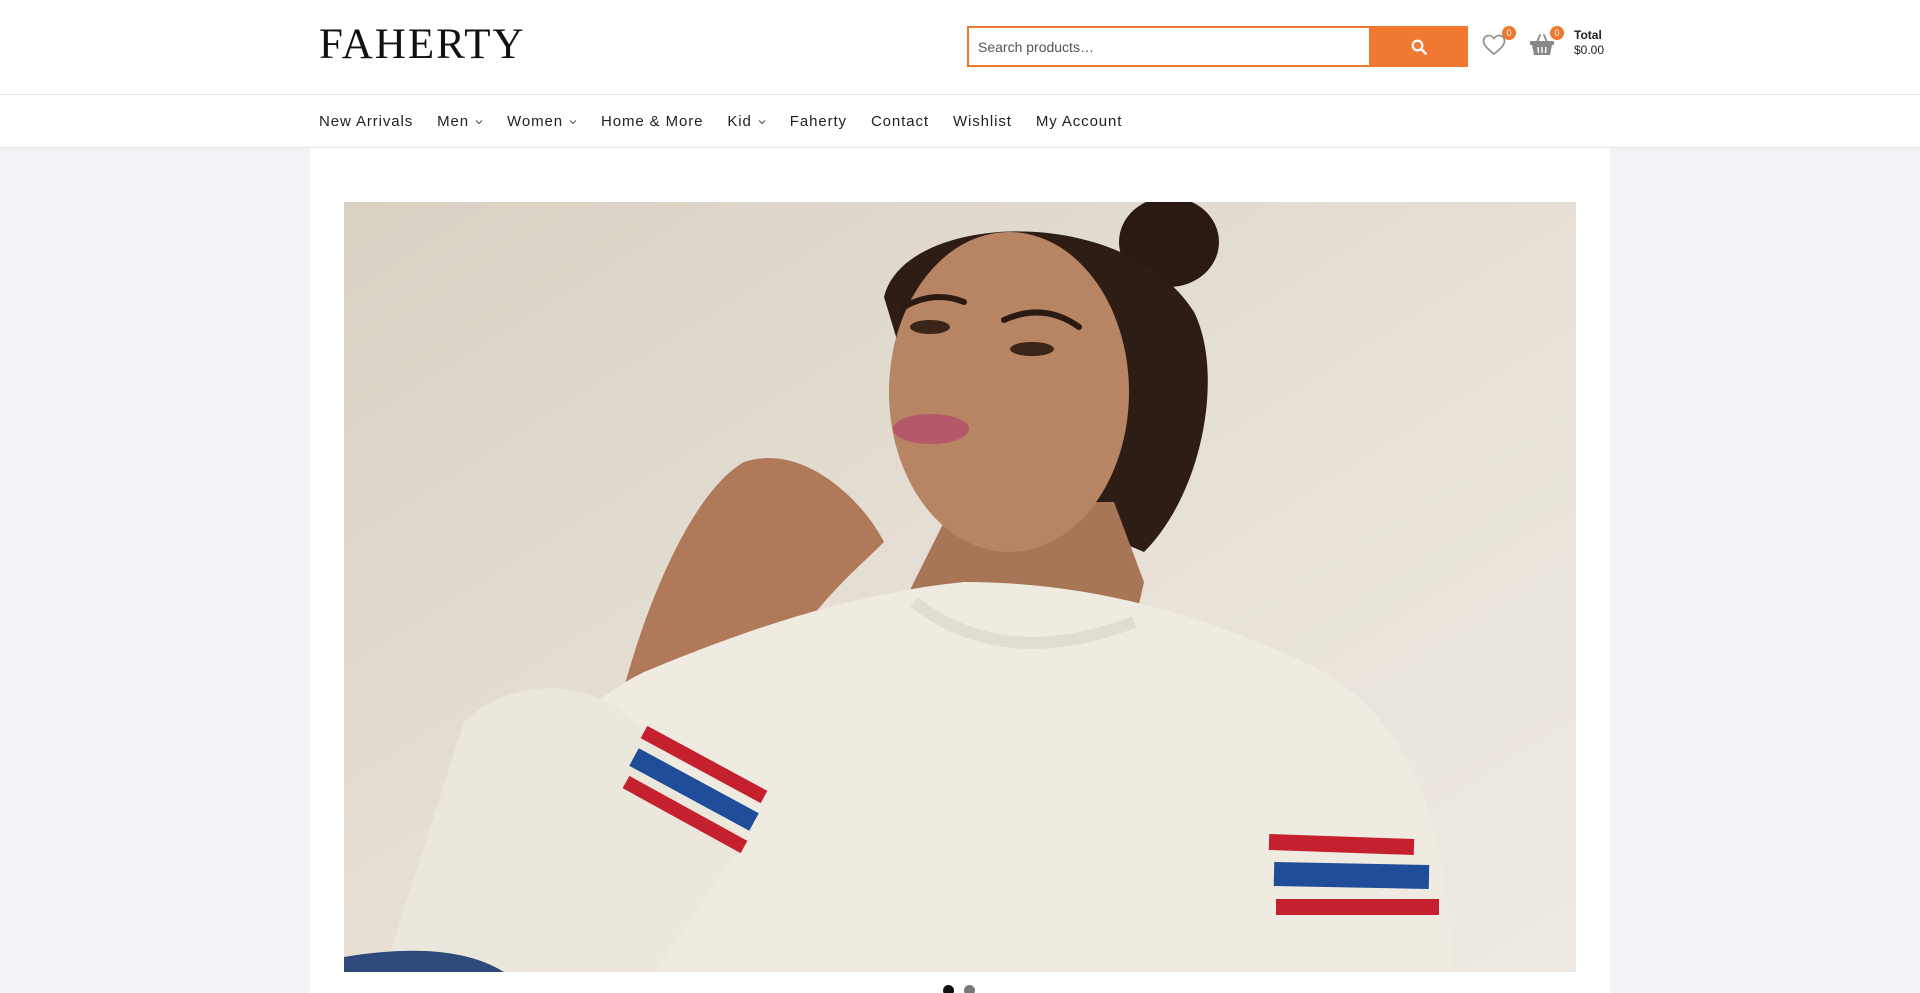 Image resolution: width=1920 pixels, height=993 pixels. I want to click on slider-pagination, so click(959, 989).